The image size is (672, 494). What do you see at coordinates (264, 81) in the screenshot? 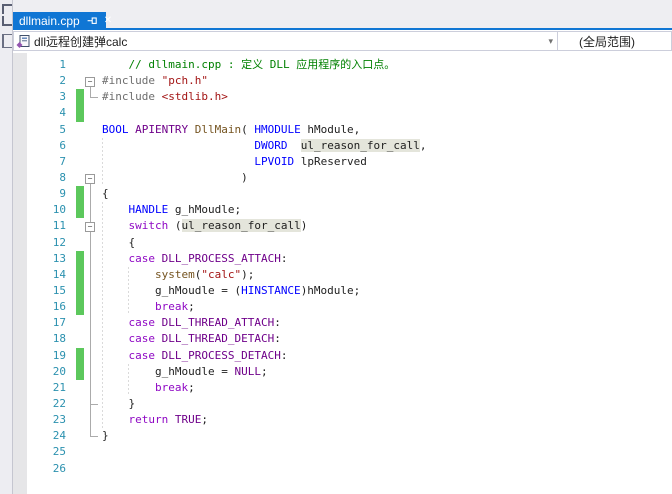
I see `code-line: #include "pch.h"` at bounding box center [264, 81].